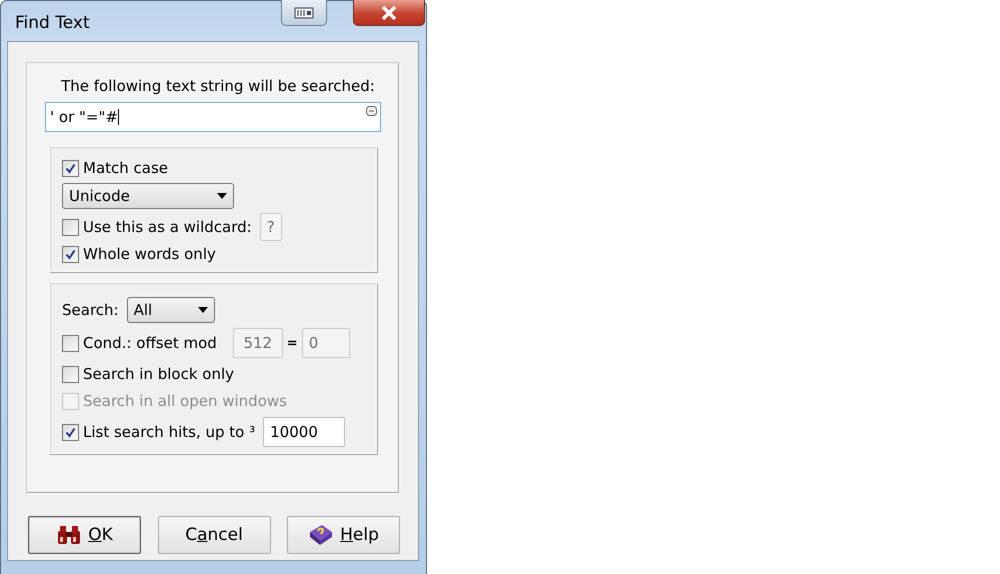 The width and height of the screenshot is (1000, 574). What do you see at coordinates (185, 401) in the screenshot?
I see `checkbox-label: Search in all open windows` at bounding box center [185, 401].